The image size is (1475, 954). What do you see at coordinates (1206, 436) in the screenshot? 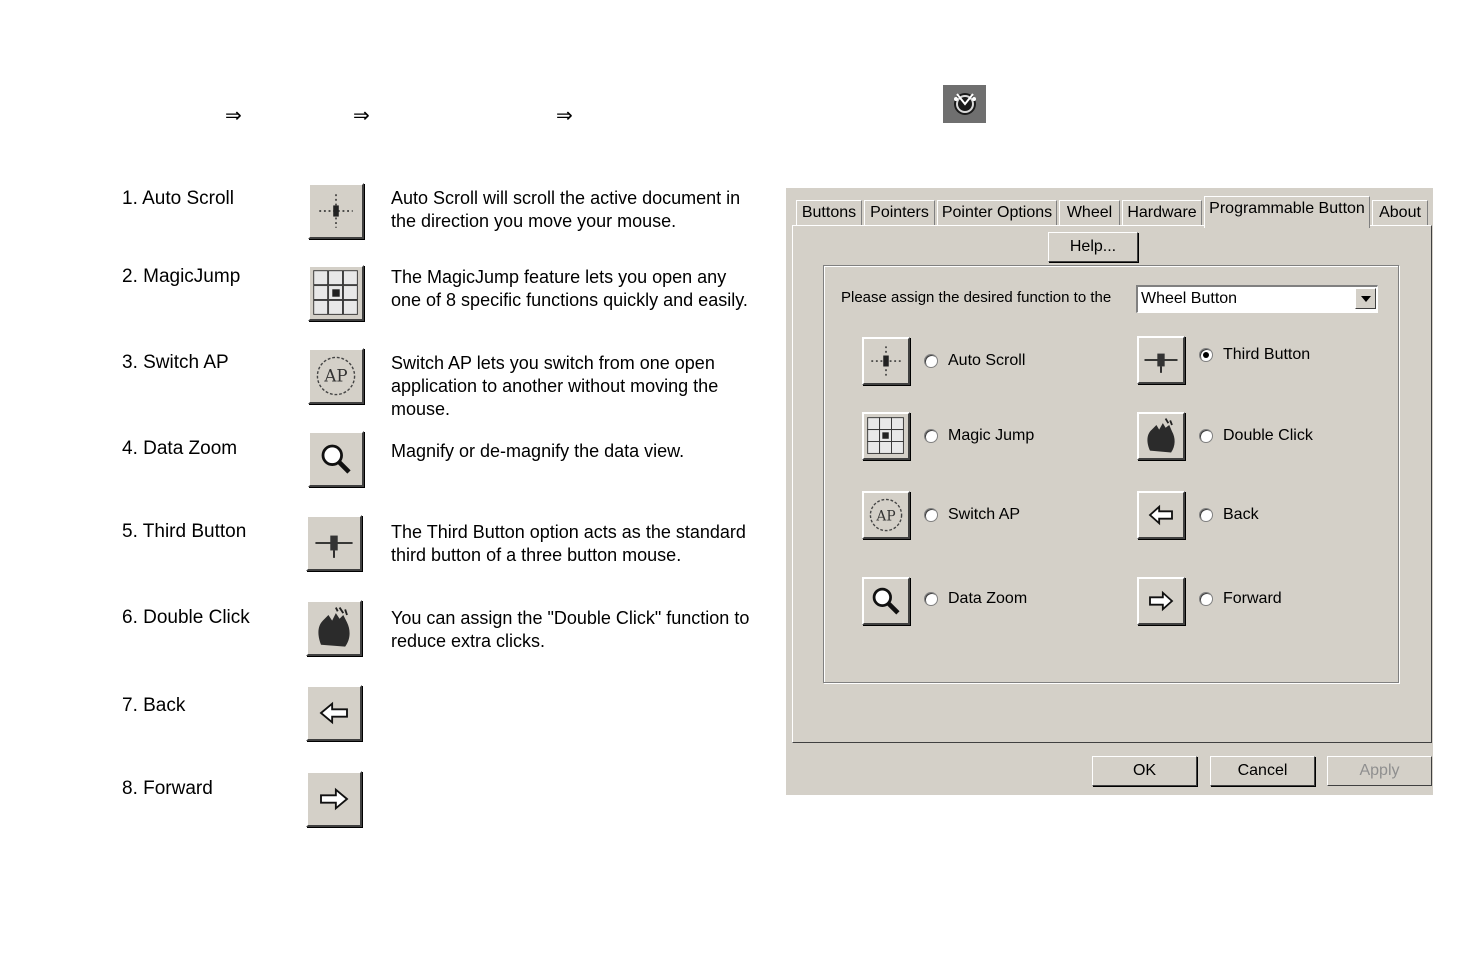
I see `radio-double-click` at bounding box center [1206, 436].